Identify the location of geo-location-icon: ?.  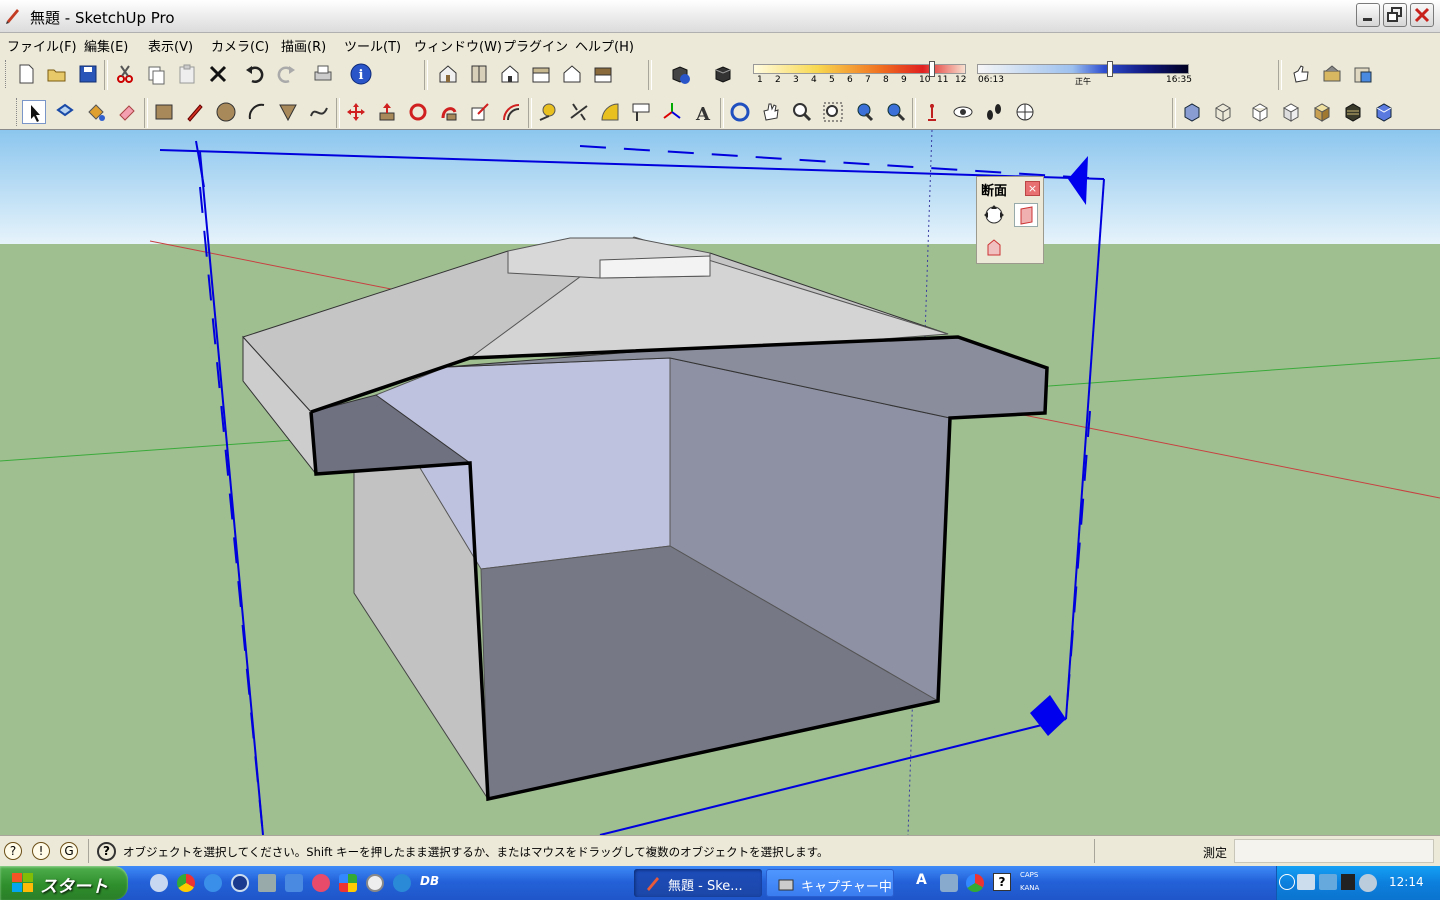
(13, 851).